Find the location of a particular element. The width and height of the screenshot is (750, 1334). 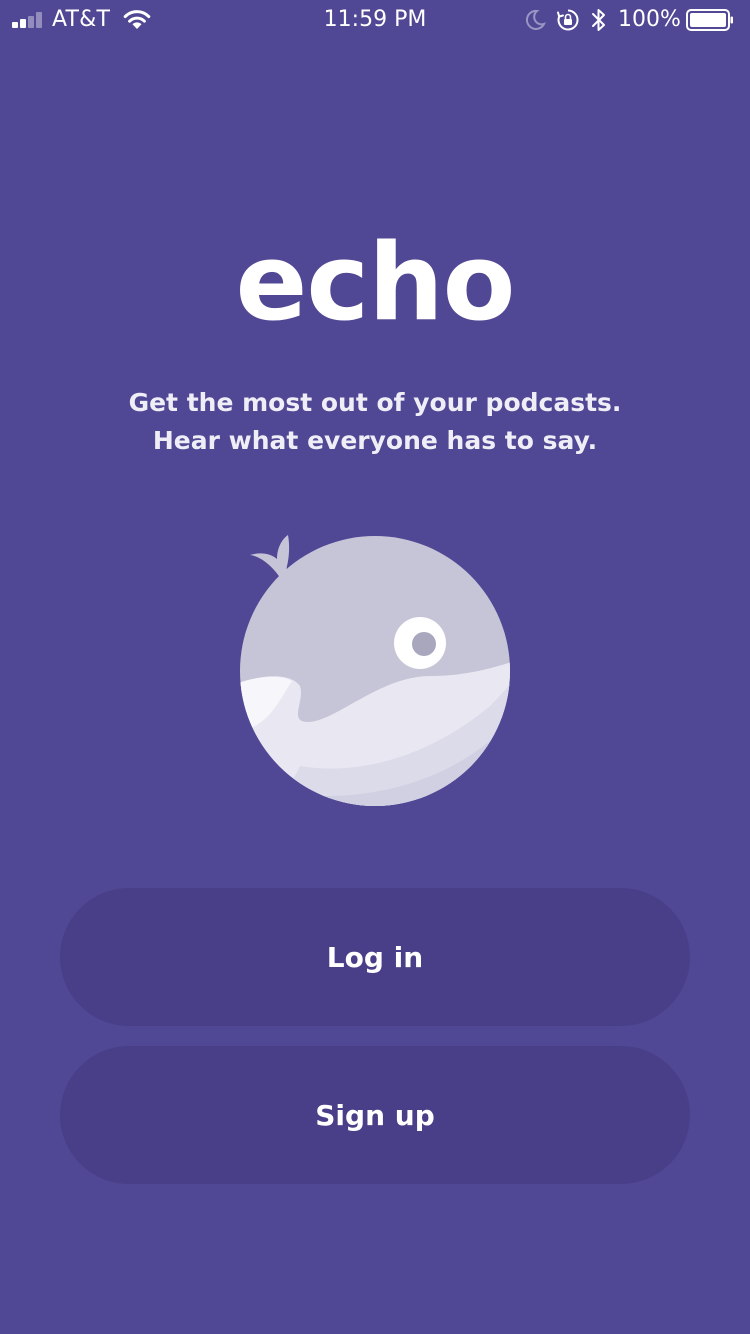

login-button-label: Log in is located at coordinates (375, 957).